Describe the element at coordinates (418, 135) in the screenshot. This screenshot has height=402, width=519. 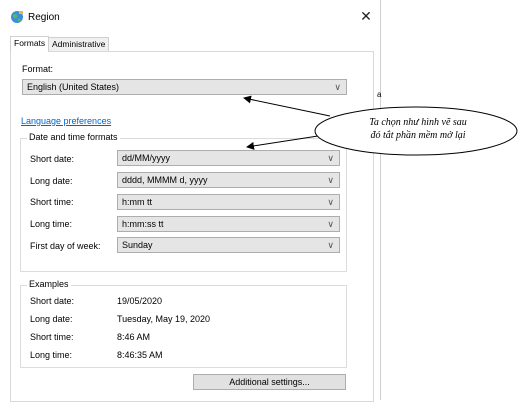
I see `annotation-line-2: đó tắt phần mềm mở lại` at that location.